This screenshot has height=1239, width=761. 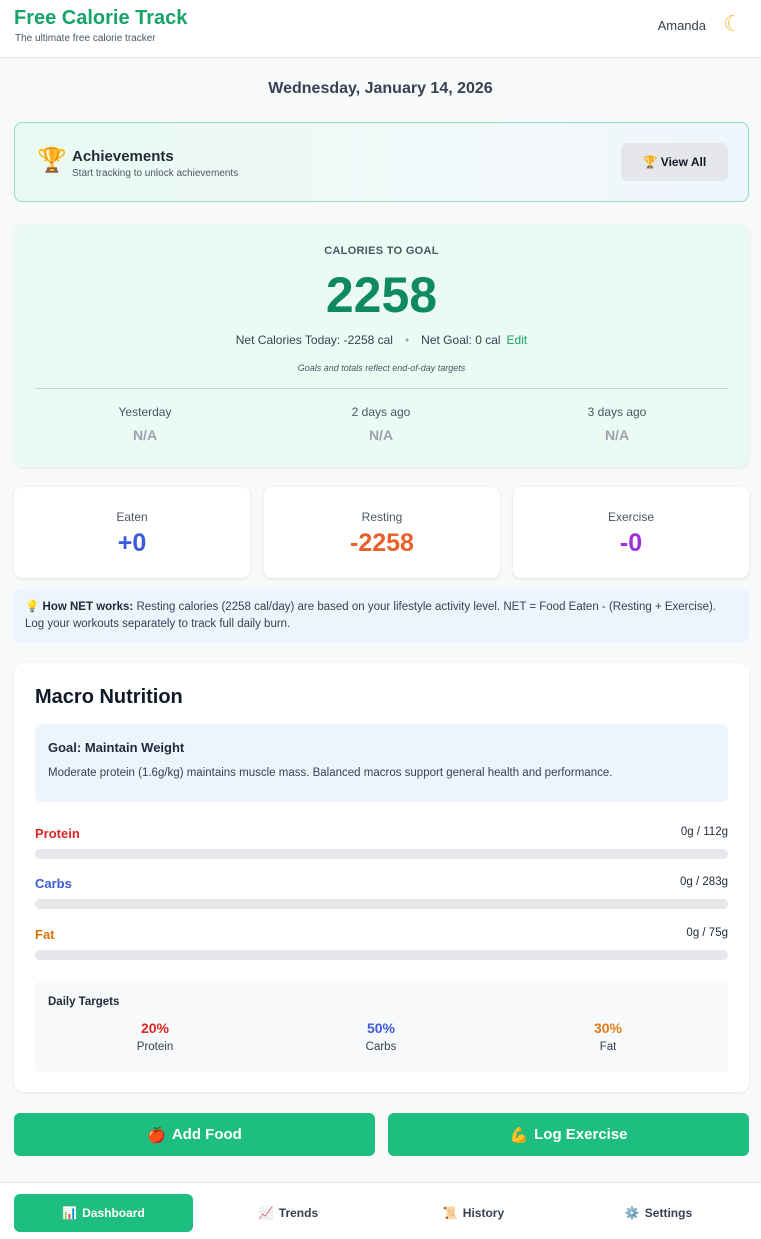 What do you see at coordinates (155, 1047) in the screenshot?
I see `target-name: Protein` at bounding box center [155, 1047].